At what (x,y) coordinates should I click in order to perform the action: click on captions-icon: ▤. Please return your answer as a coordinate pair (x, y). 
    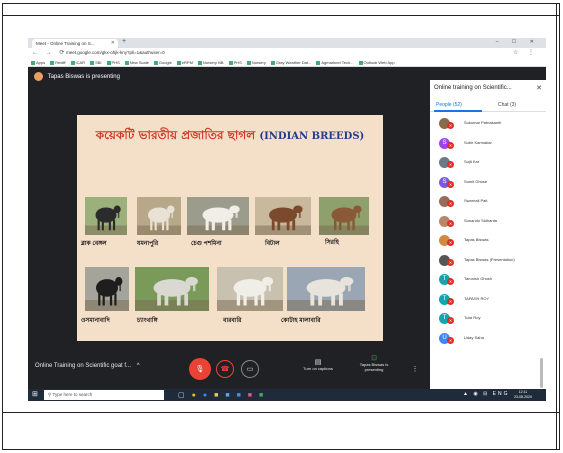
    Looking at the image, I should click on (318, 362).